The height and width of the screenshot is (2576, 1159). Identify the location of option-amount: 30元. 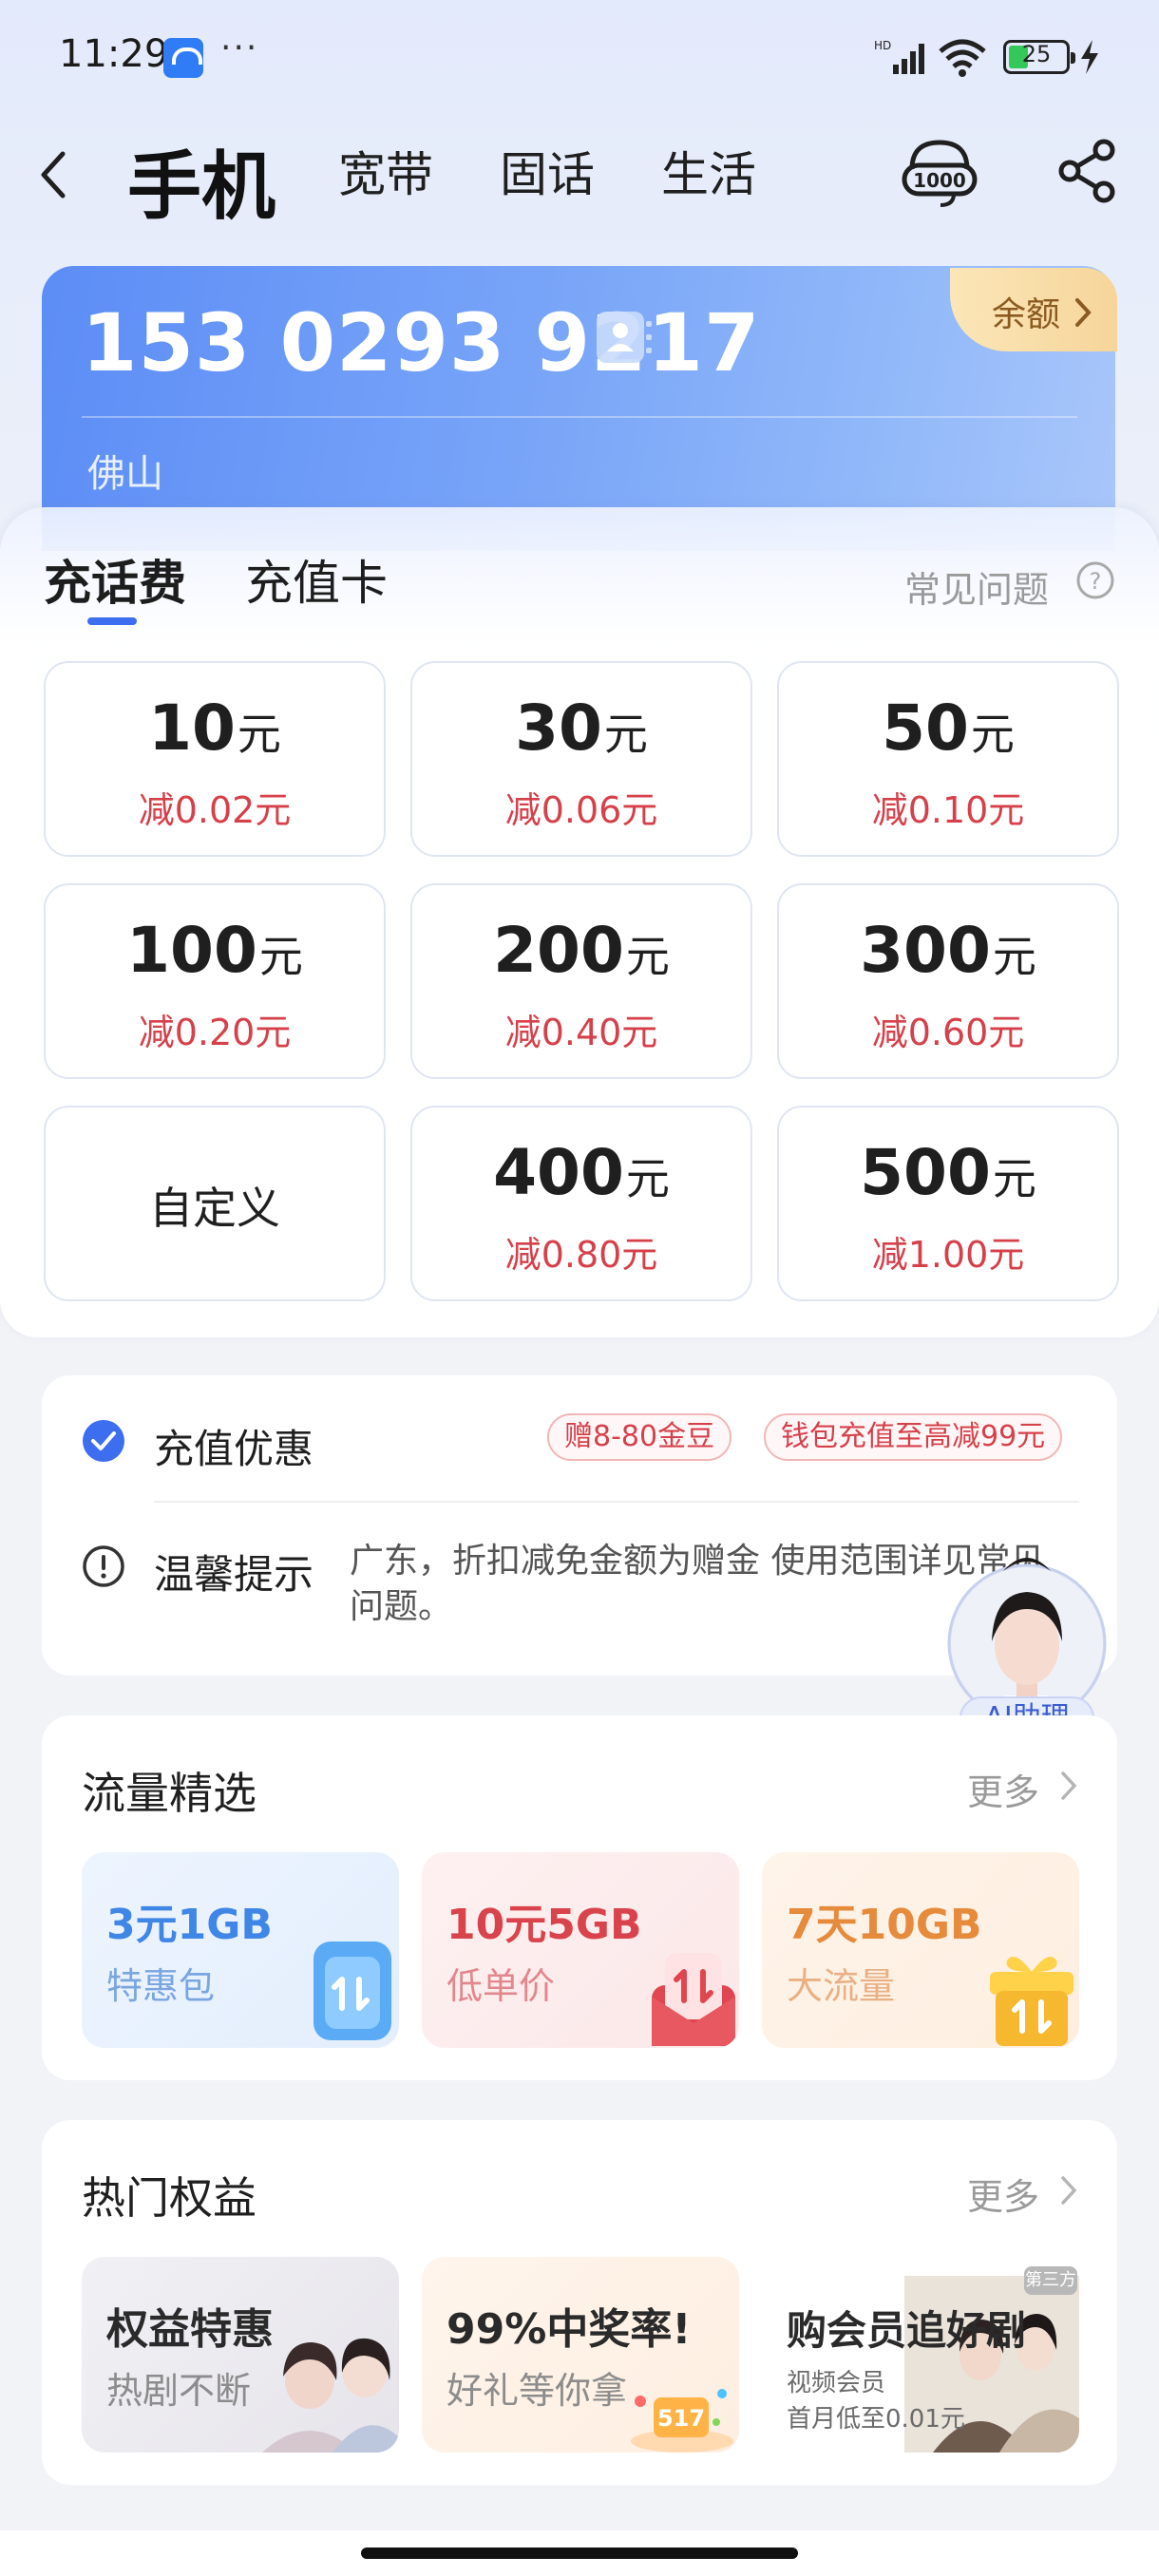
(581, 728).